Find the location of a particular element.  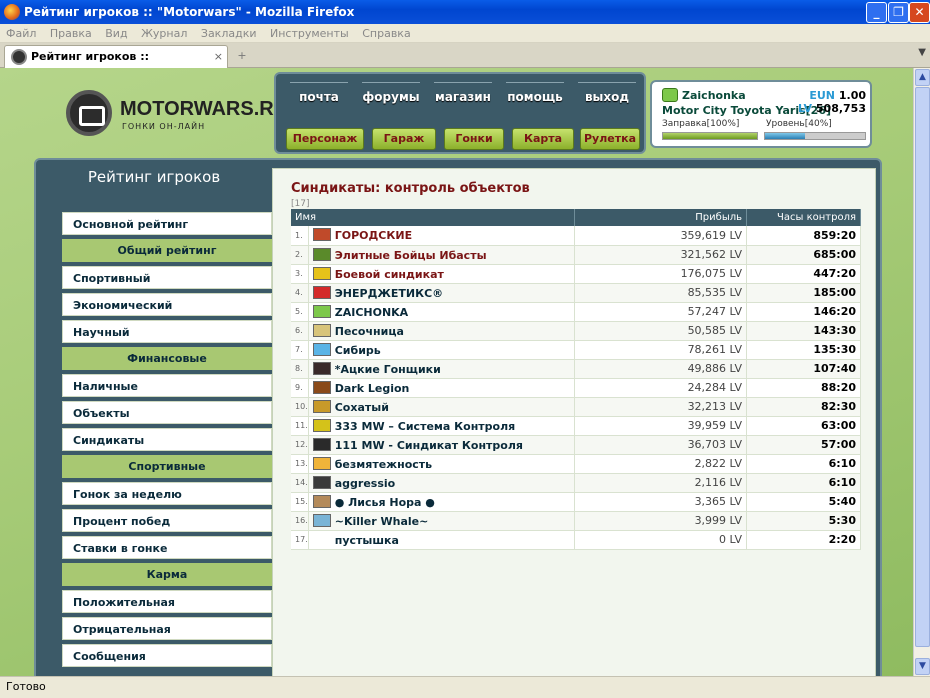

profit-cell: 2,116 LV is located at coordinates (660, 483).